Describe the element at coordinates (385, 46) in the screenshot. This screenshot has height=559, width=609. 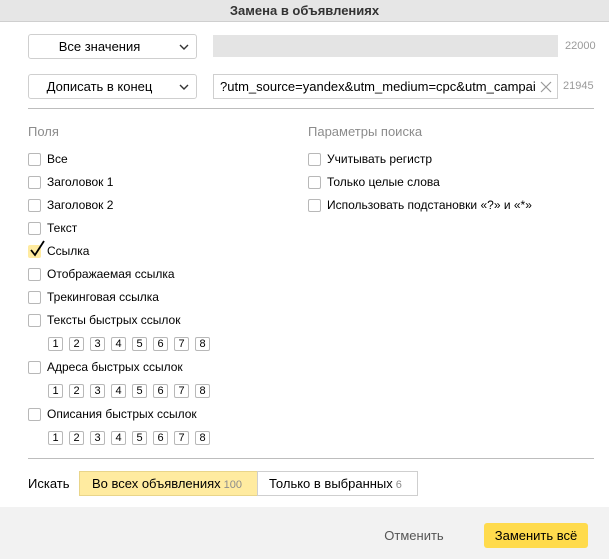
I see `find-field` at that location.